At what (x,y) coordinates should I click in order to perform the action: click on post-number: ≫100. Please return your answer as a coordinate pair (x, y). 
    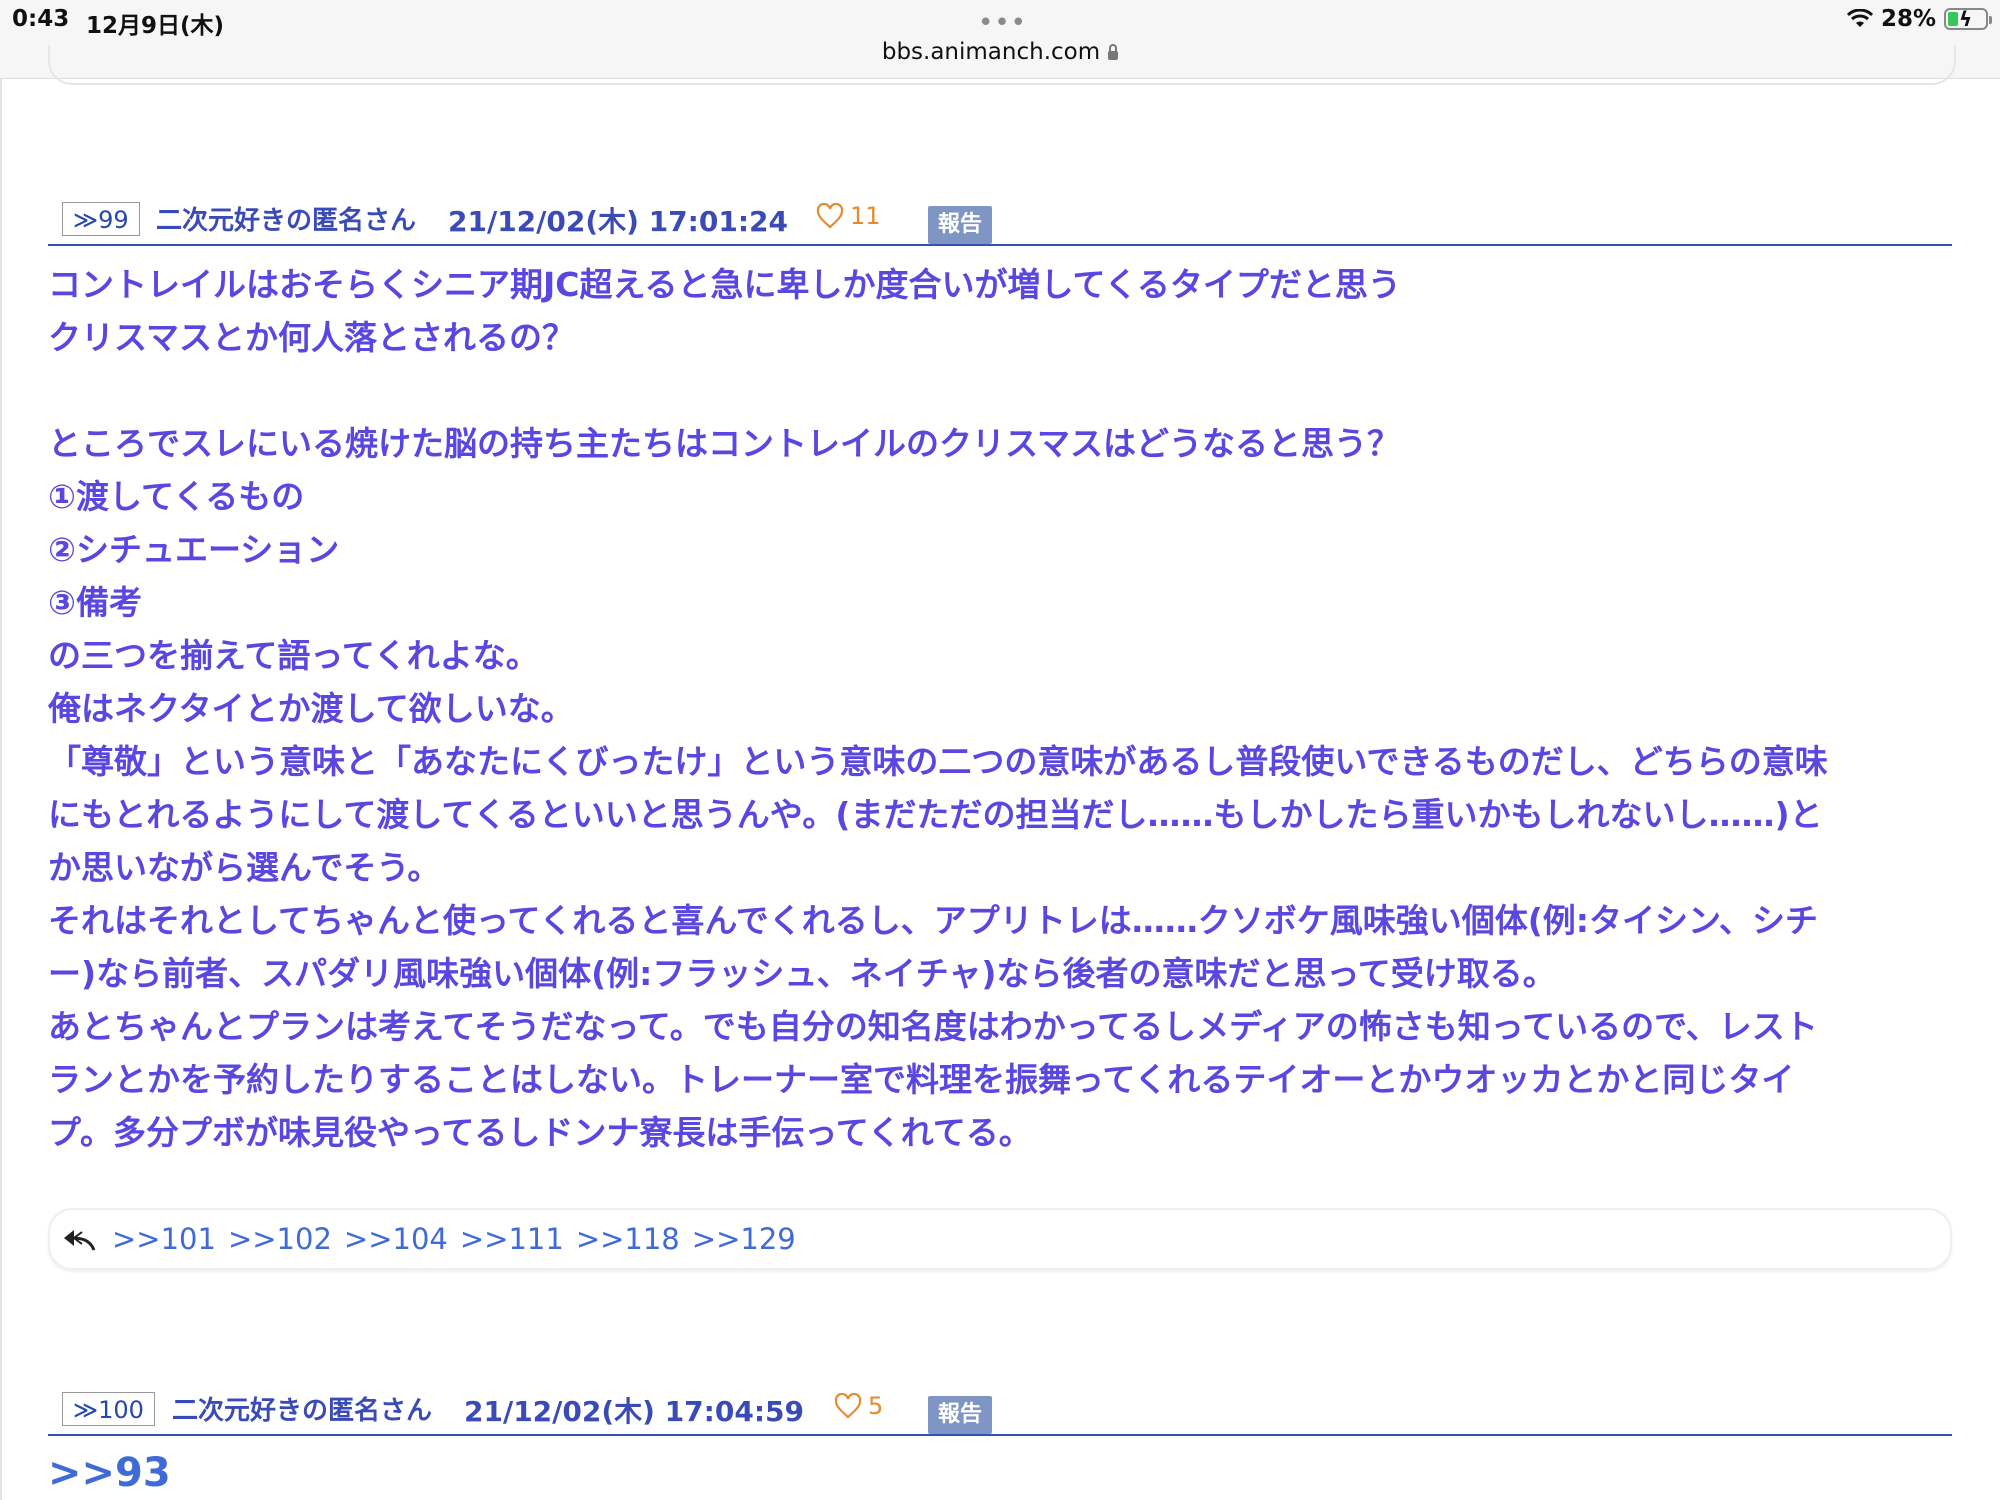
    Looking at the image, I should click on (108, 1409).